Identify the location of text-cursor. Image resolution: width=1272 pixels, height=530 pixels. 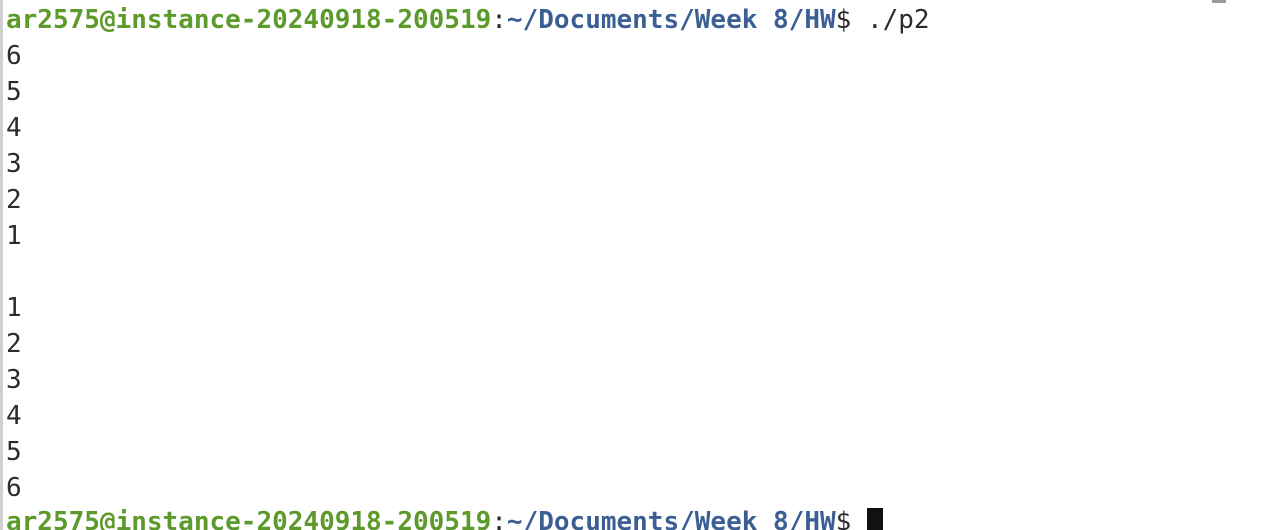
(874, 519).